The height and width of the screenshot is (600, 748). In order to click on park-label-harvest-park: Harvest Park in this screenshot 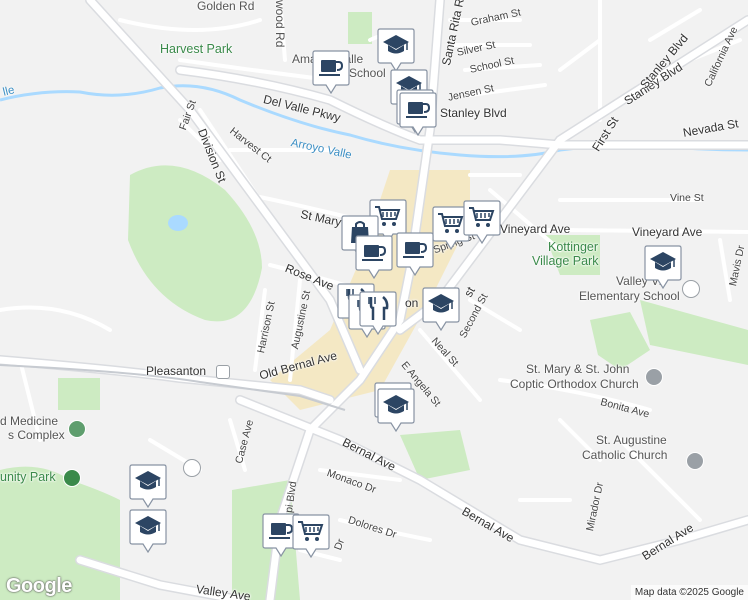, I will do `click(196, 49)`.